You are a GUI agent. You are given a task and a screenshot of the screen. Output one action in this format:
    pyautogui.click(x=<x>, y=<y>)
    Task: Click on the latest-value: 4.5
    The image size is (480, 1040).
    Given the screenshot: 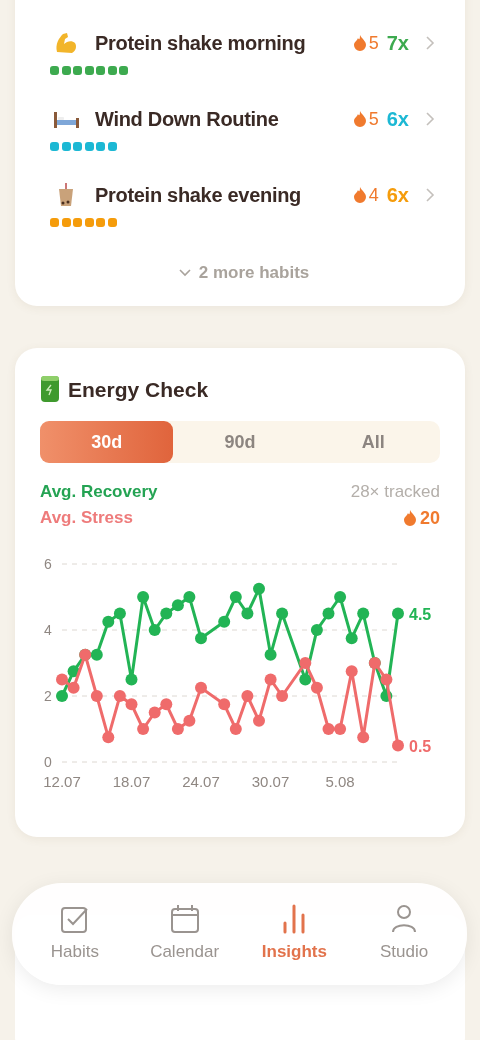 What is the action you would take?
    pyautogui.click(x=420, y=613)
    